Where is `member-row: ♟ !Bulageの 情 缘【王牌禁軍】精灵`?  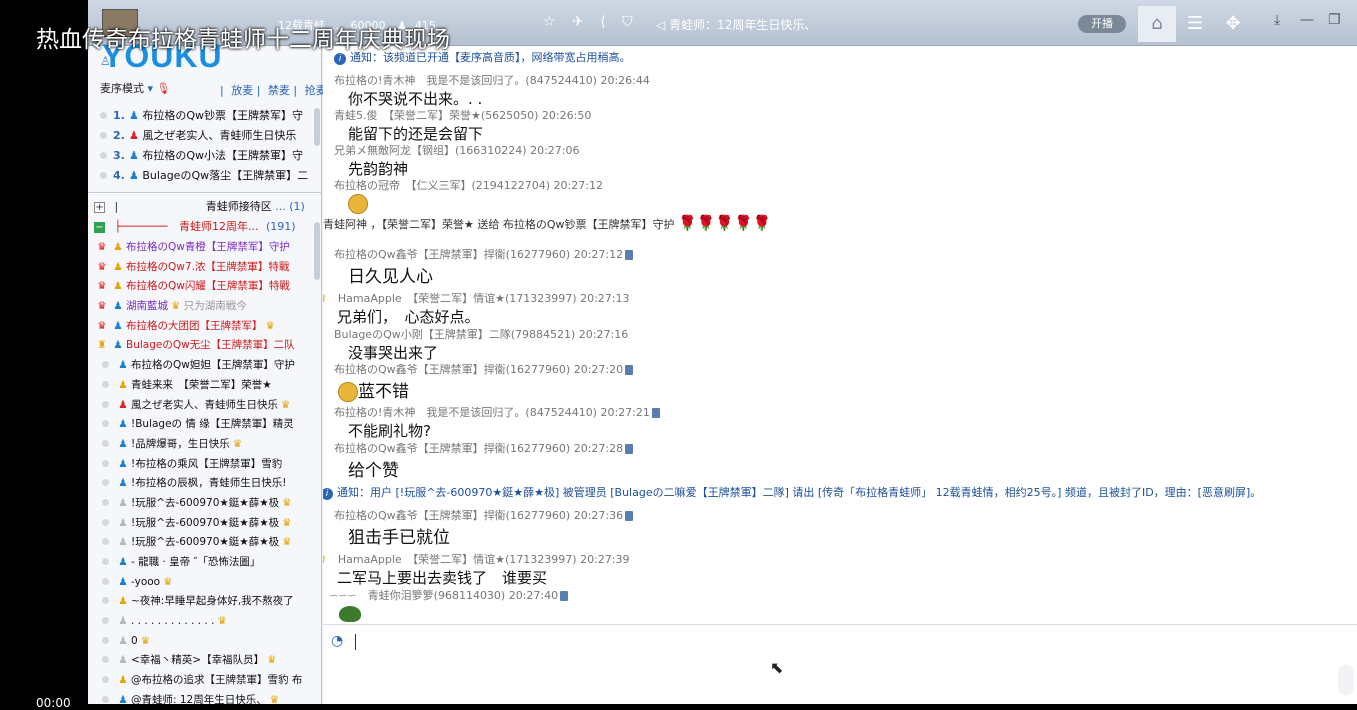 member-row: ♟ !Bulageの 情 缘【王牌禁軍】精灵 is located at coordinates (204, 425).